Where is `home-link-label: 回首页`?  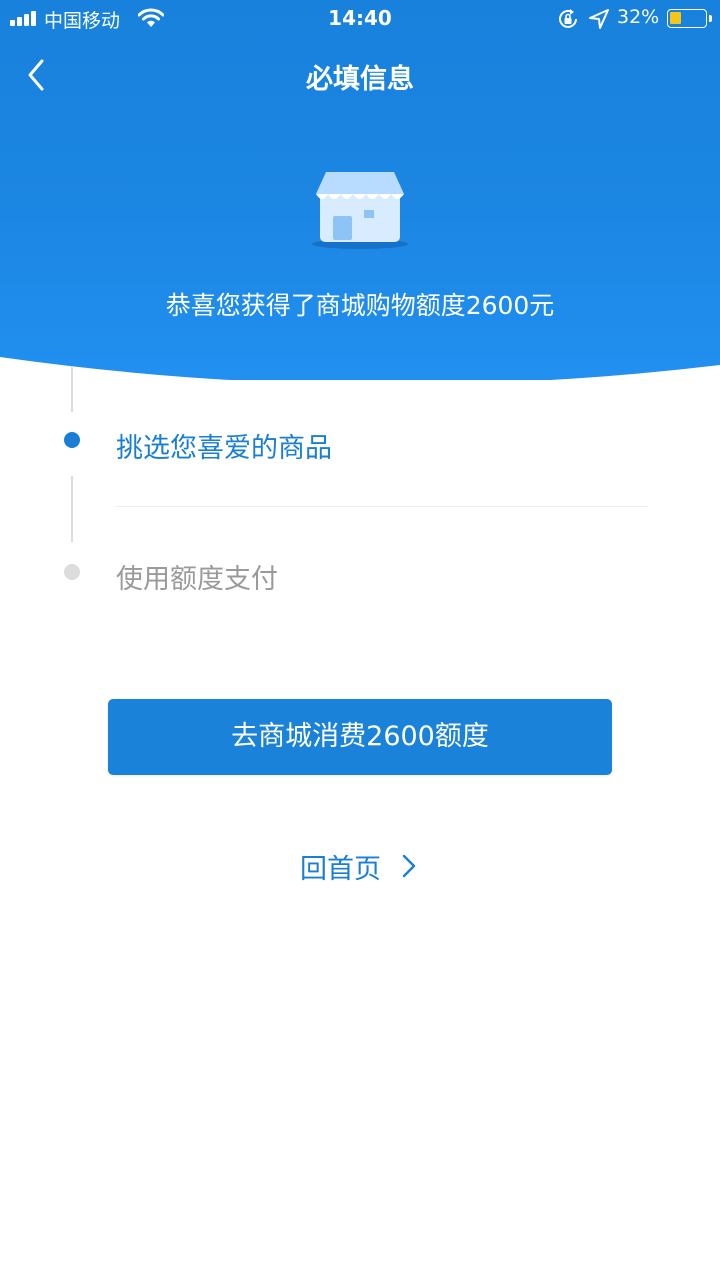
home-link-label: 回首页 is located at coordinates (340, 869).